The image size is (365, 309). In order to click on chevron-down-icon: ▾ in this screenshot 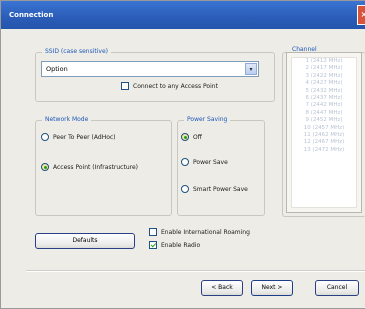, I will do `click(251, 69)`.